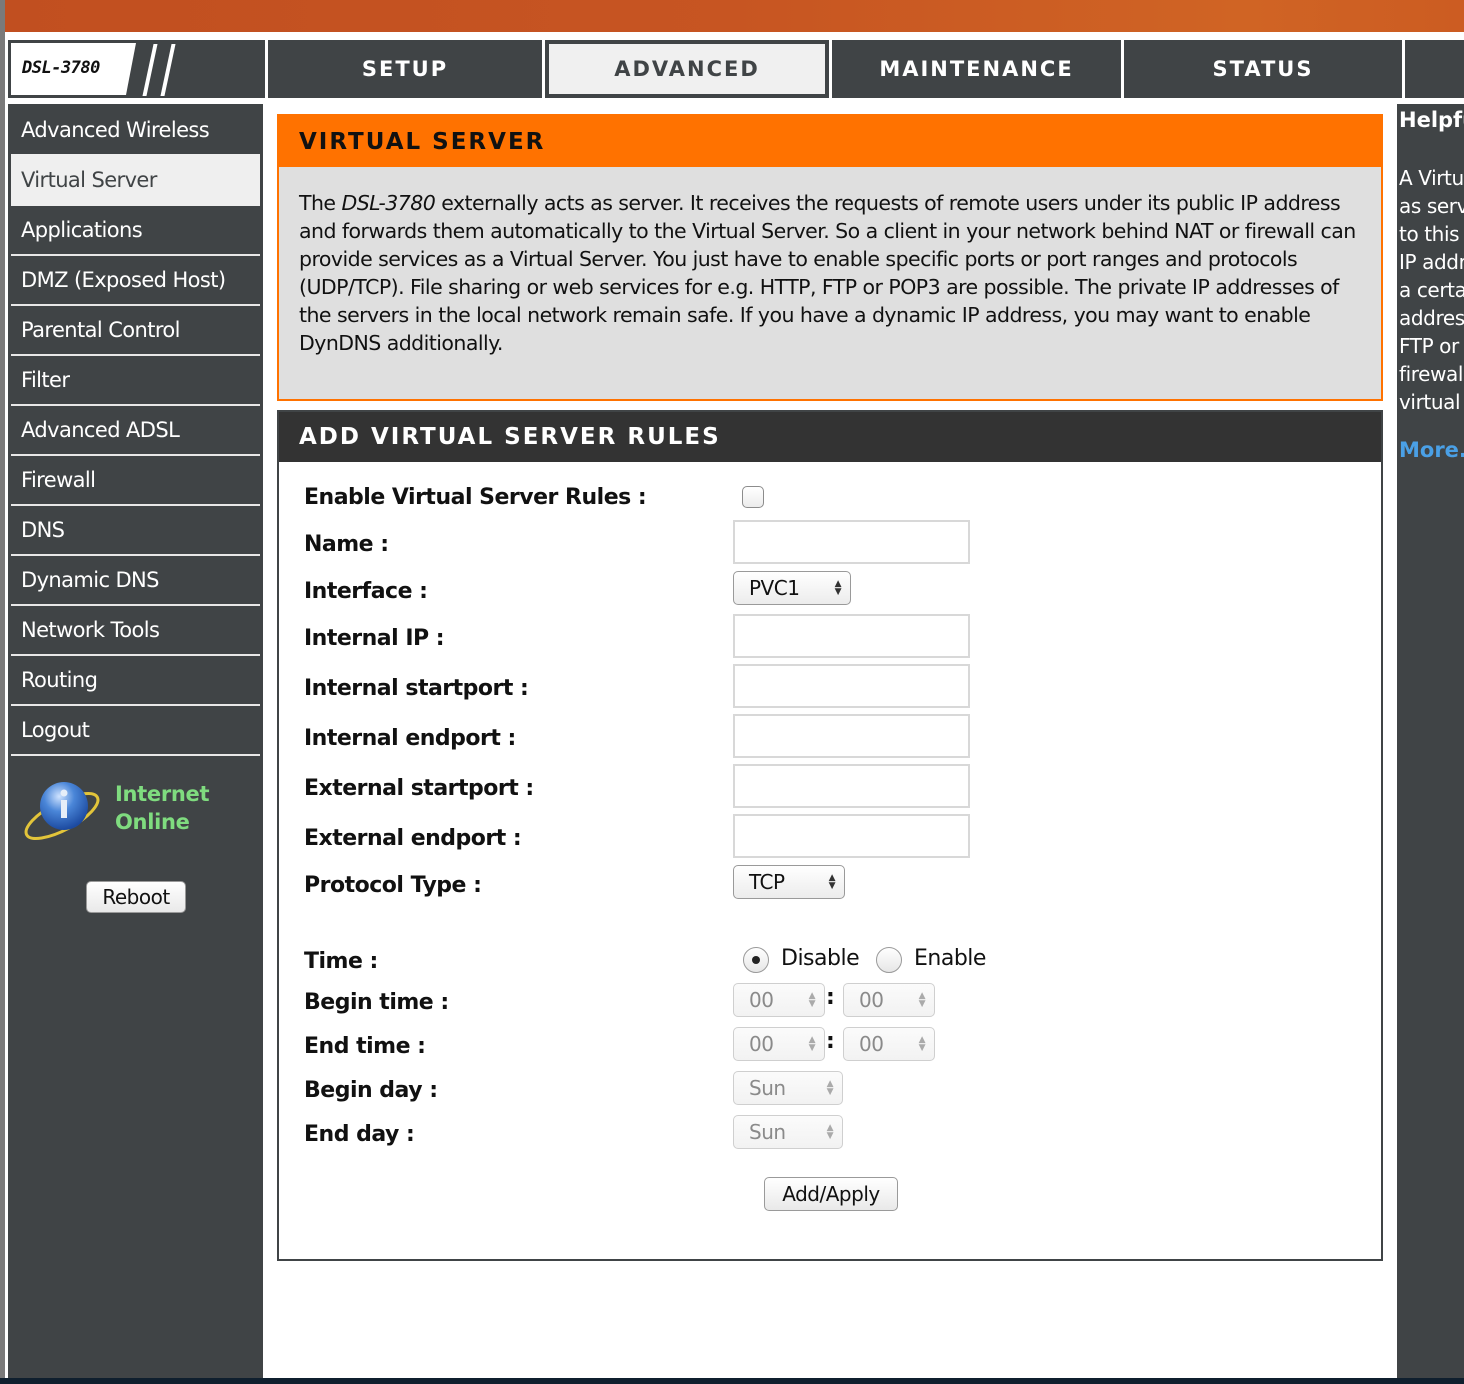  Describe the element at coordinates (1431, 262) in the screenshot. I see `help-line: IP address of the server and` at that location.